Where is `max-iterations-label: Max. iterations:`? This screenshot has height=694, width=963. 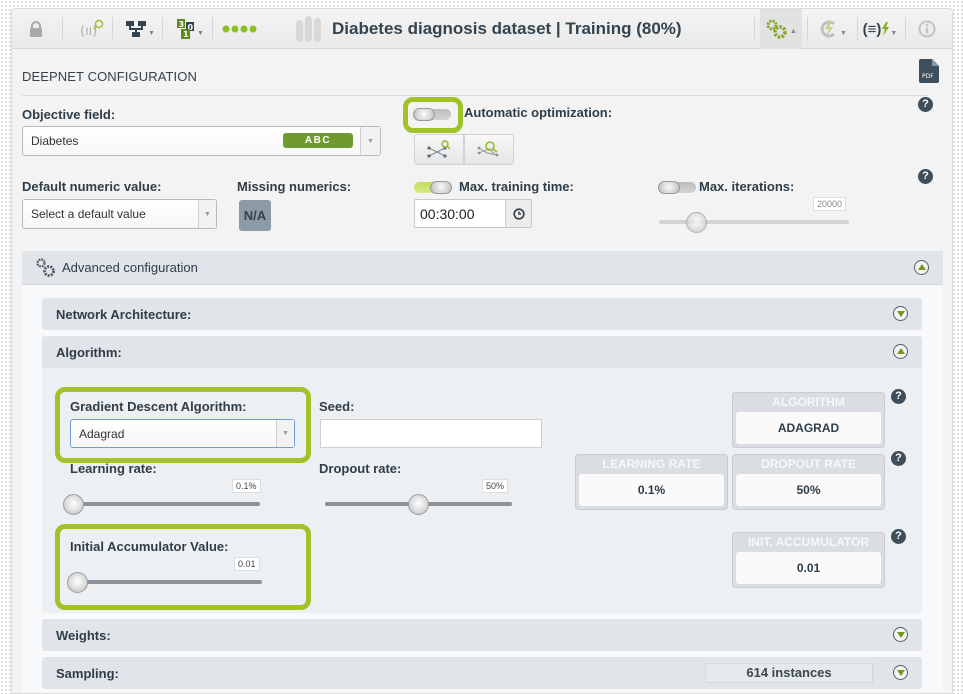
max-iterations-label: Max. iterations: is located at coordinates (747, 186).